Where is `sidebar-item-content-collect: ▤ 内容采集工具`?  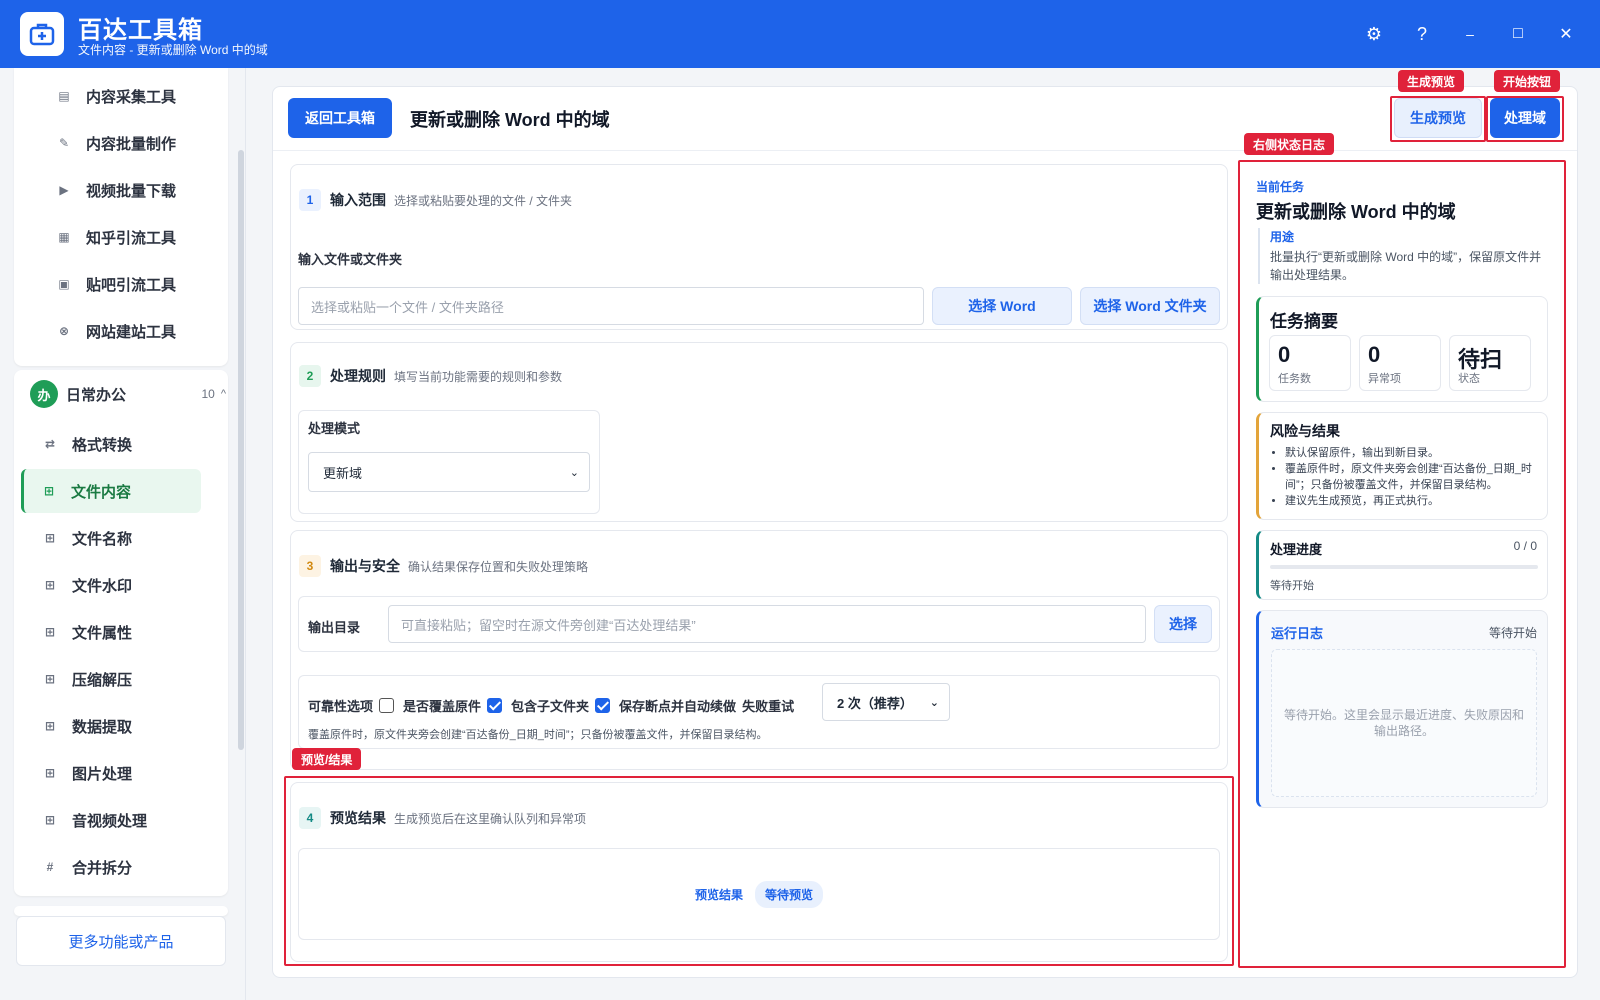 sidebar-item-content-collect: ▤ 内容采集工具 is located at coordinates (126, 96).